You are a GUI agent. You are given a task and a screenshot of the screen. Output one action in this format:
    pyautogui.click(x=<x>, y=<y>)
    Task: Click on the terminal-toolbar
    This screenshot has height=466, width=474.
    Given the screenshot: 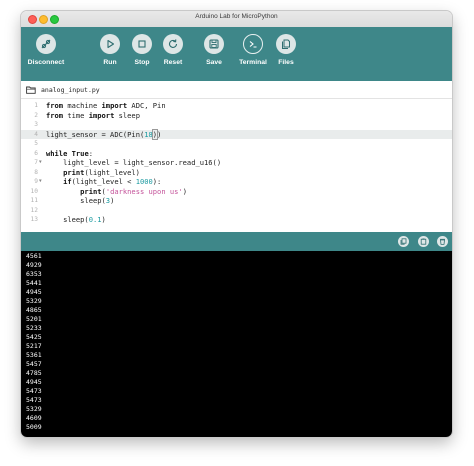 What is the action you would take?
    pyautogui.click(x=236, y=241)
    